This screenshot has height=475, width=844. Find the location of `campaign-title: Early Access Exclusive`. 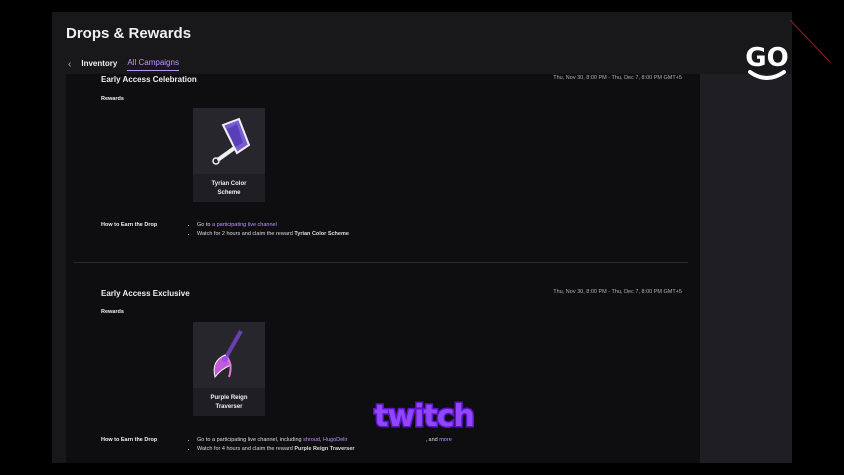

campaign-title: Early Access Exclusive is located at coordinates (145, 293).